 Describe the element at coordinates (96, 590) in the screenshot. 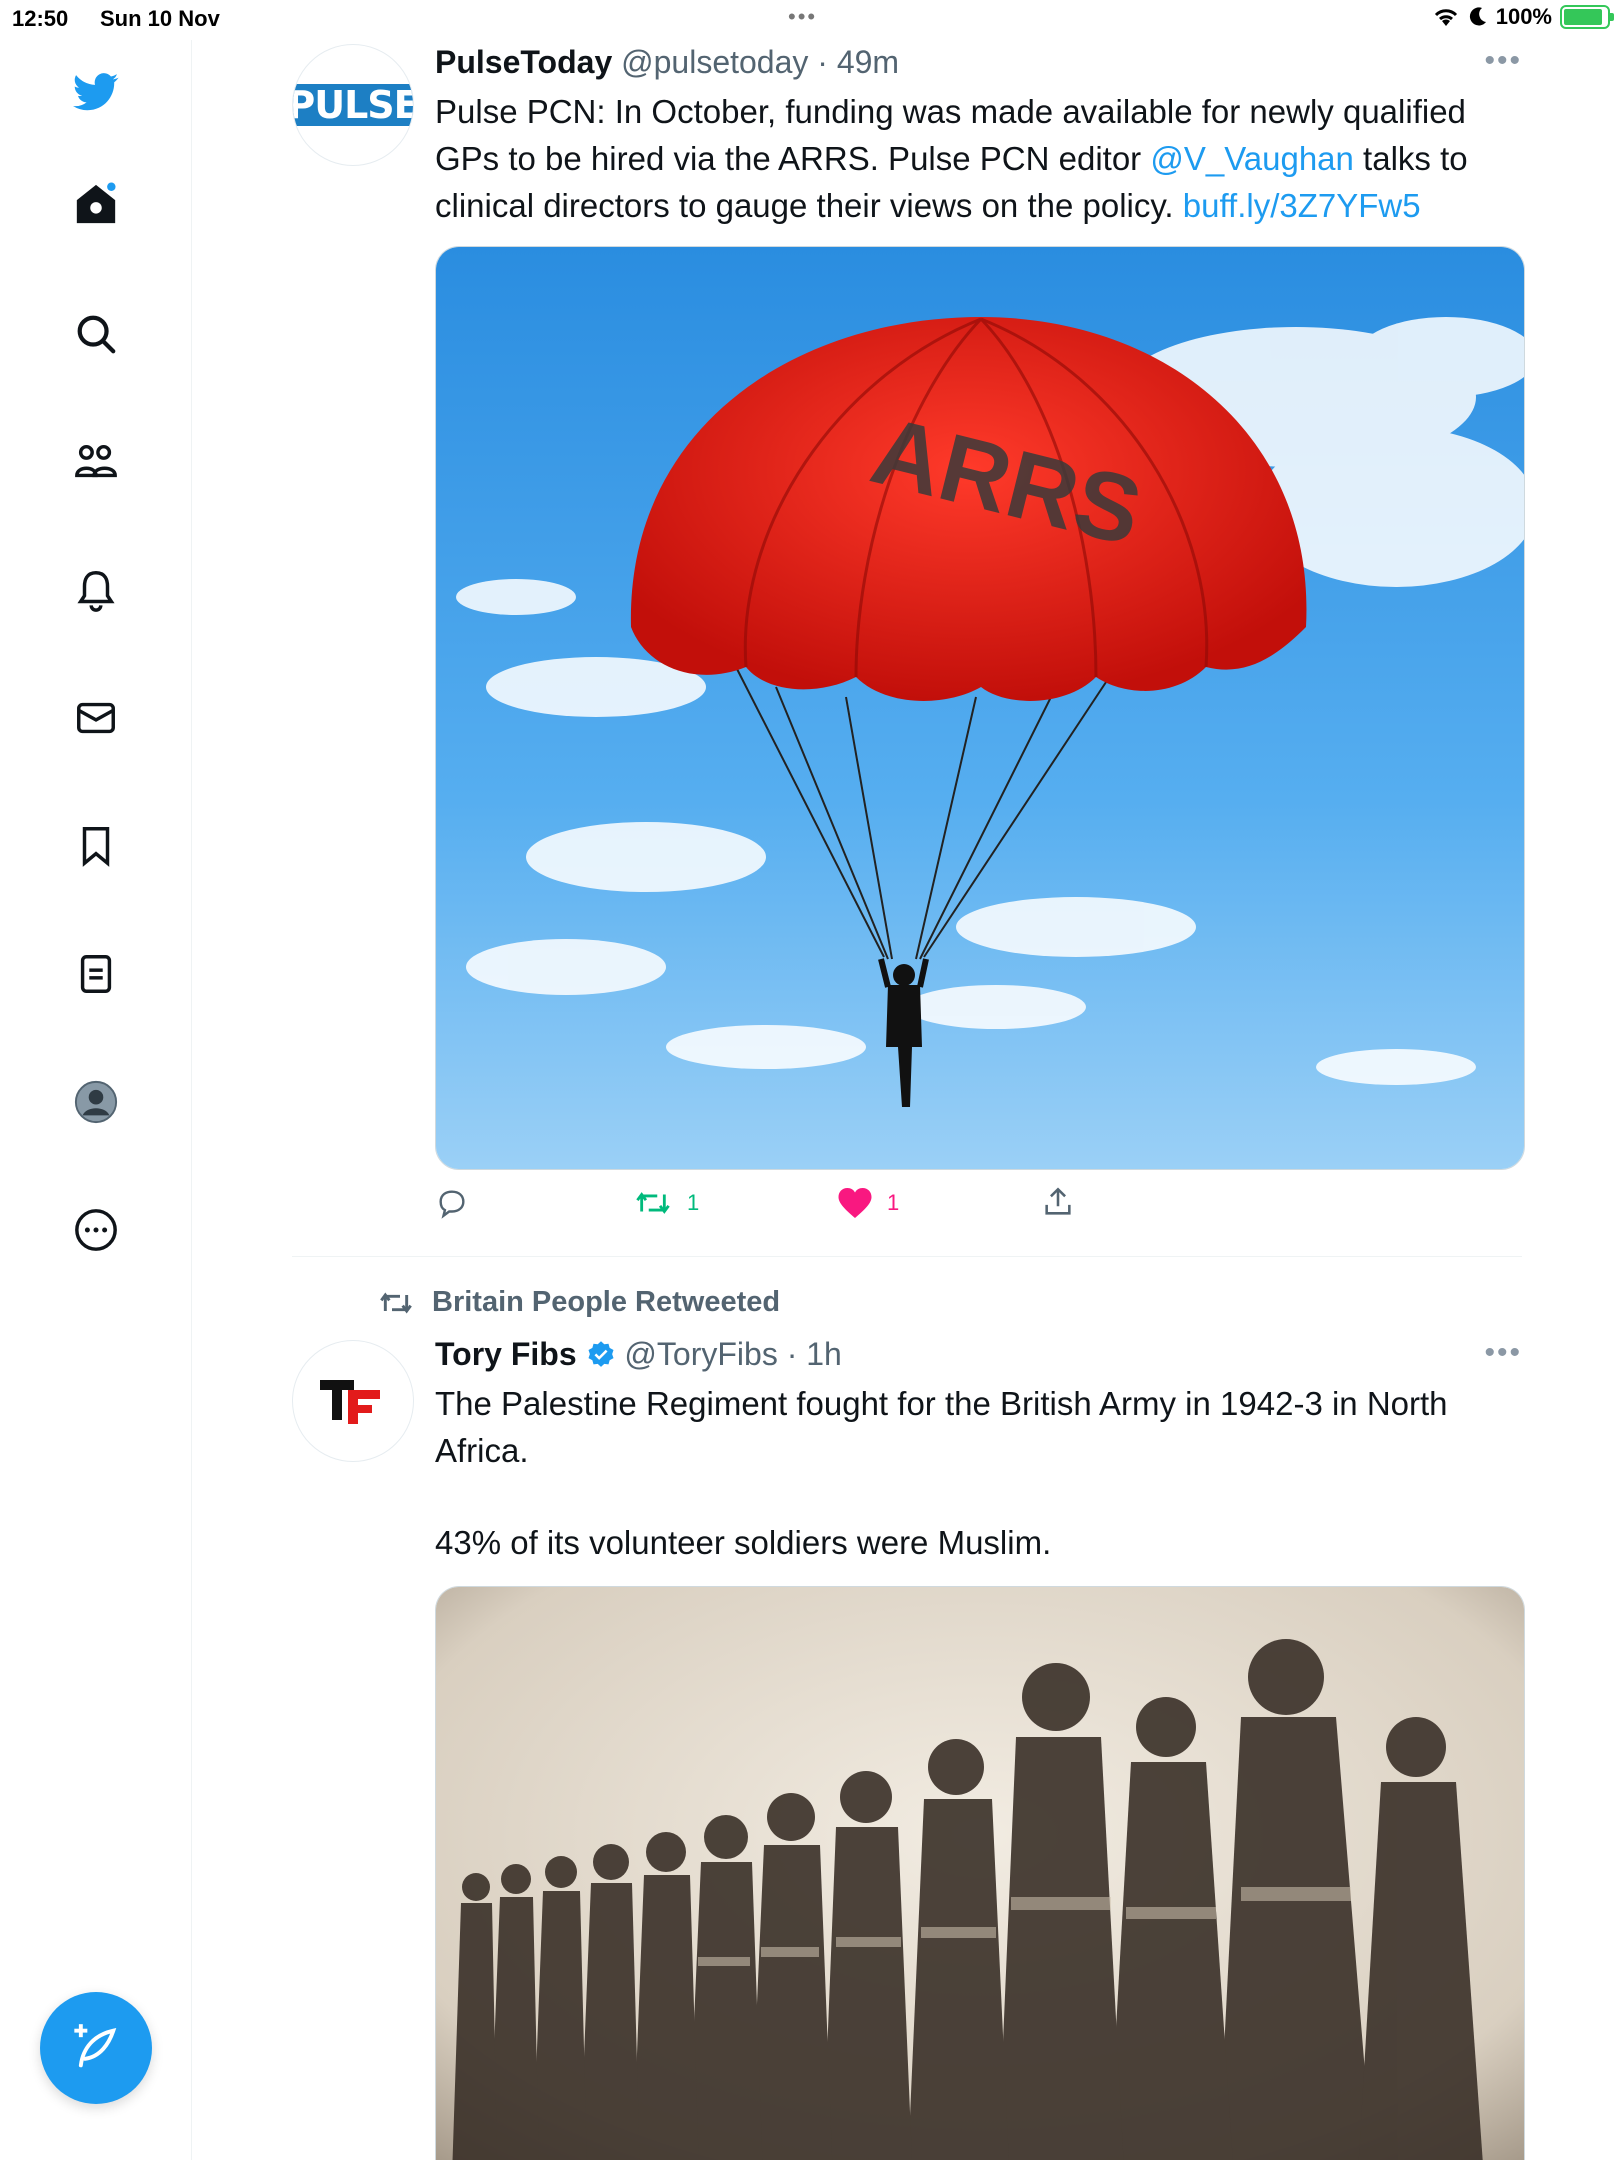

I see `notifications-icon` at that location.